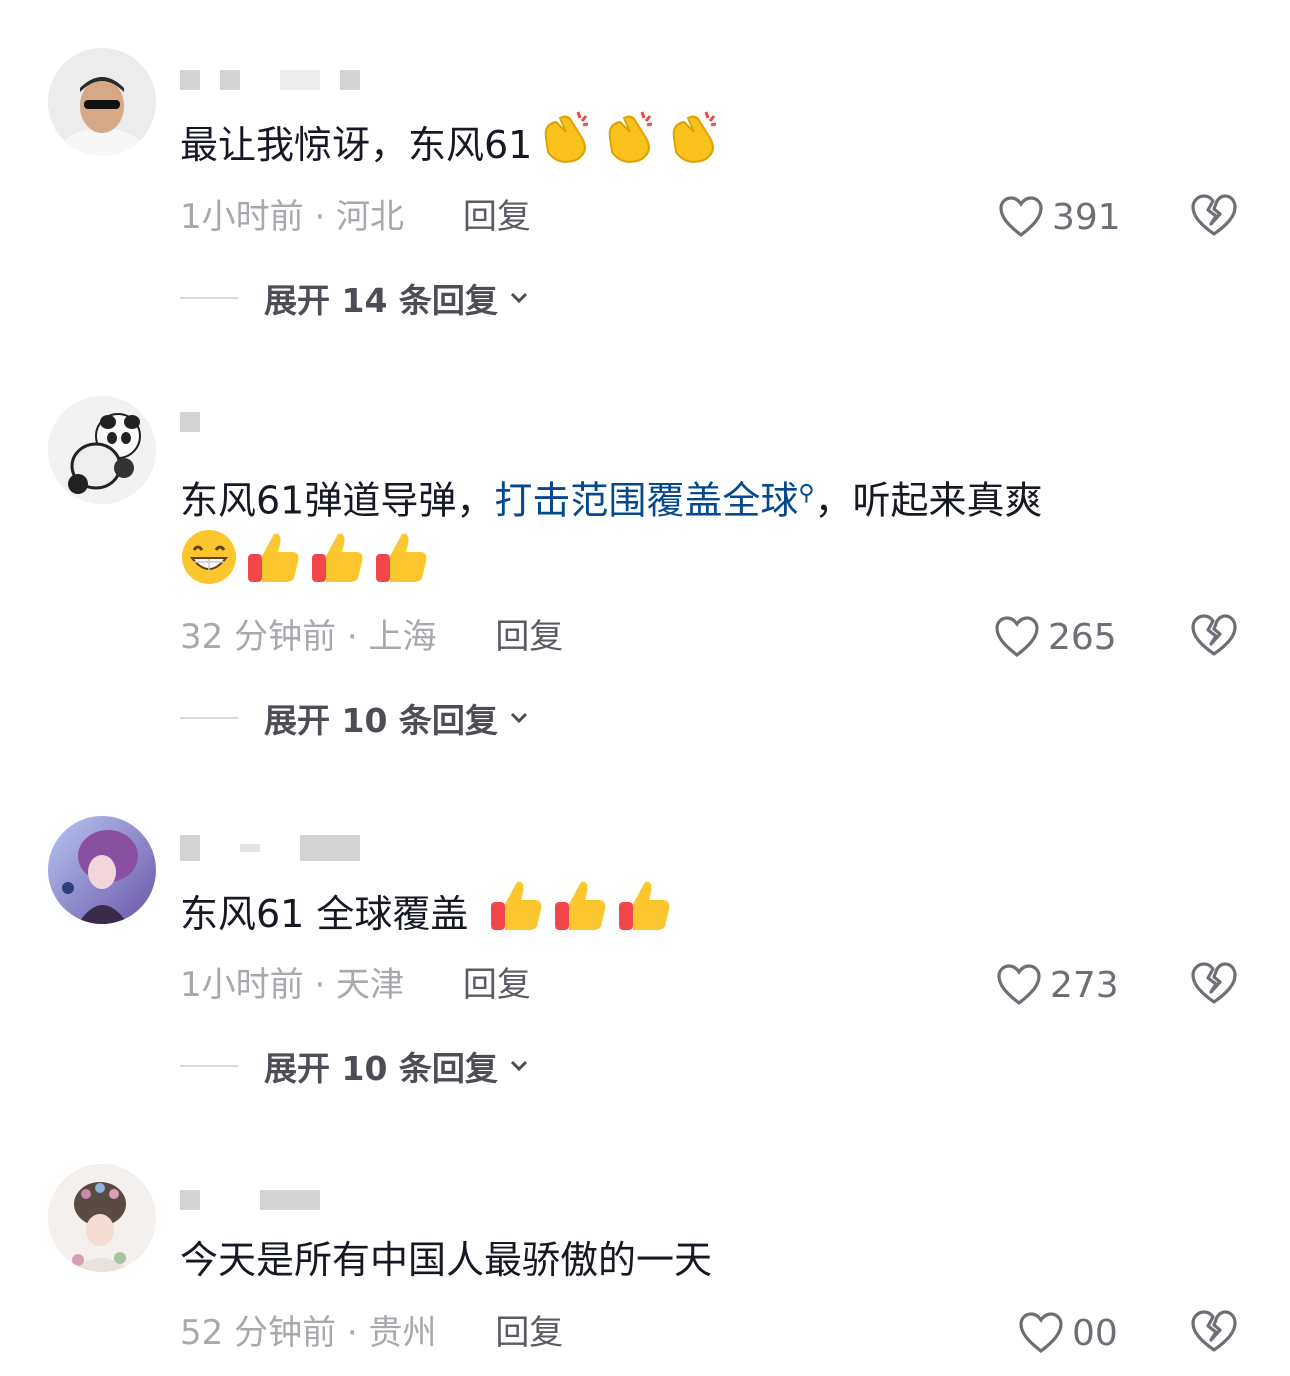 The height and width of the screenshot is (1376, 1290). Describe the element at coordinates (308, 1333) in the screenshot. I see `time-location: 52 分钟前 · 贵州` at that location.